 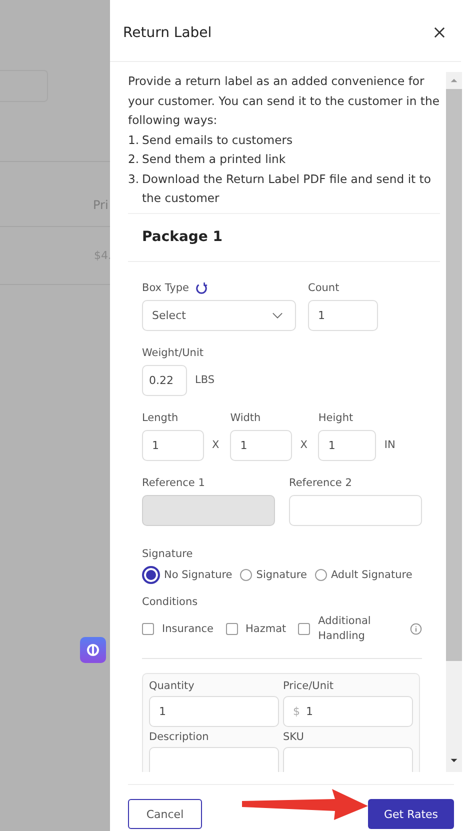 What do you see at coordinates (454, 760) in the screenshot?
I see `scroll-down-icon` at bounding box center [454, 760].